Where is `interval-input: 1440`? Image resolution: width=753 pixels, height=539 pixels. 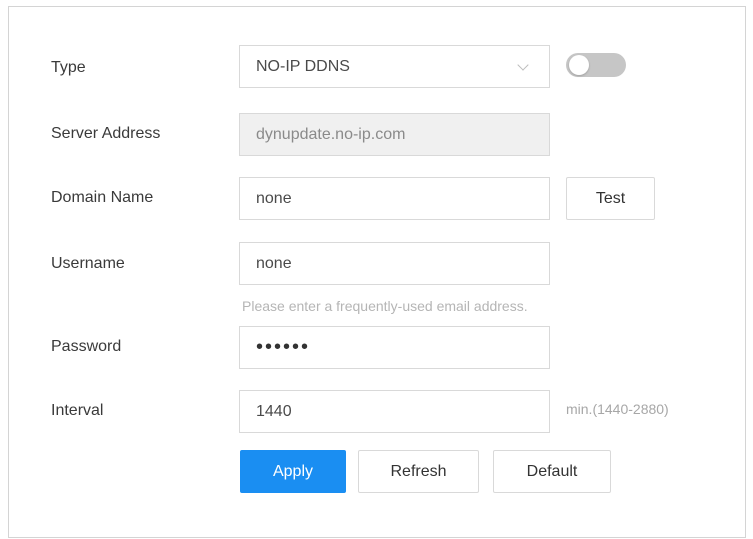 interval-input: 1440 is located at coordinates (394, 411).